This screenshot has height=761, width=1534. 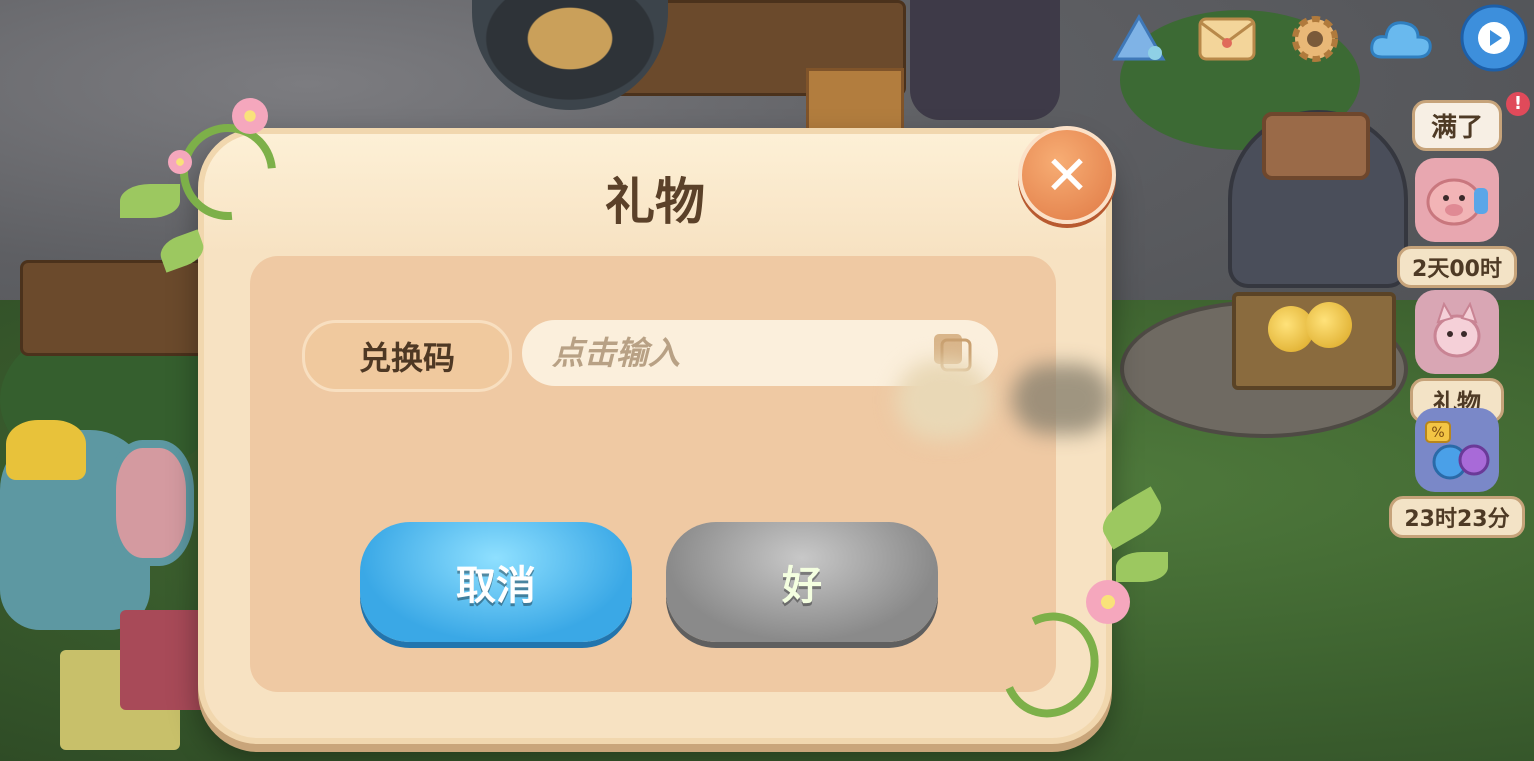 What do you see at coordinates (802, 586) in the screenshot?
I see `ok-button-label: 好` at bounding box center [802, 586].